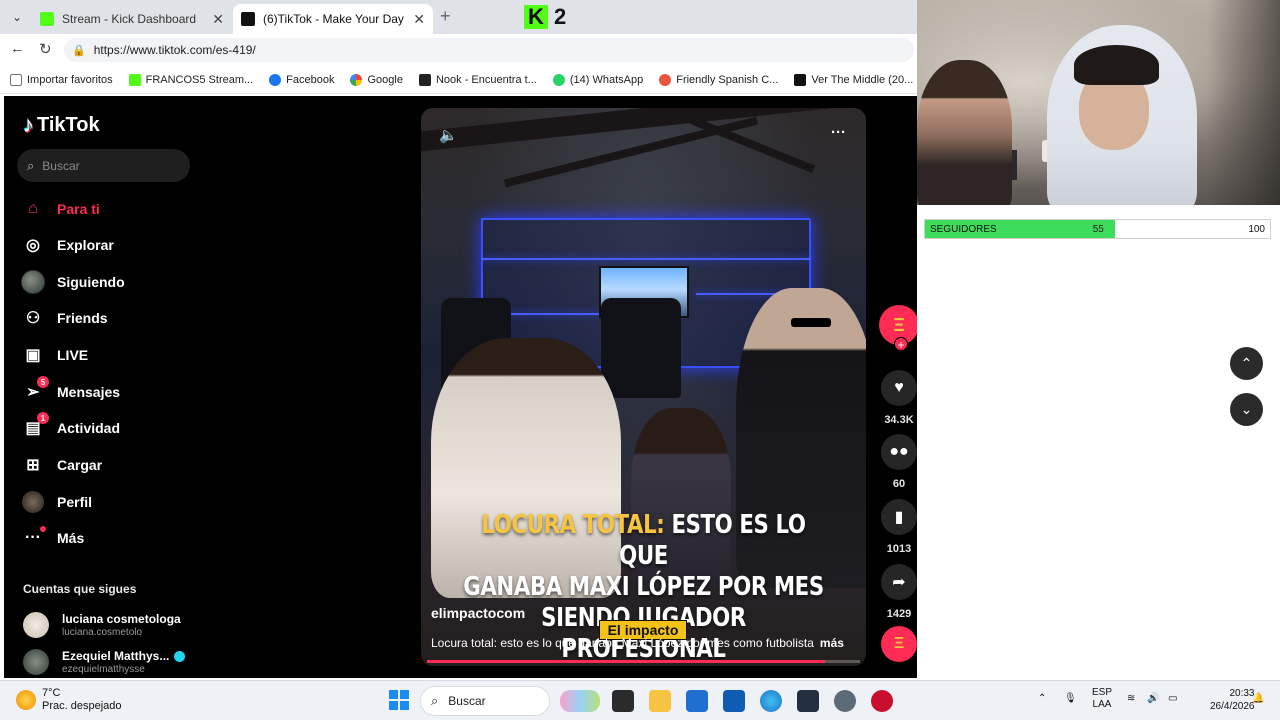 The width and height of the screenshot is (1280, 720). I want to click on video-progress-fill, so click(626, 661).